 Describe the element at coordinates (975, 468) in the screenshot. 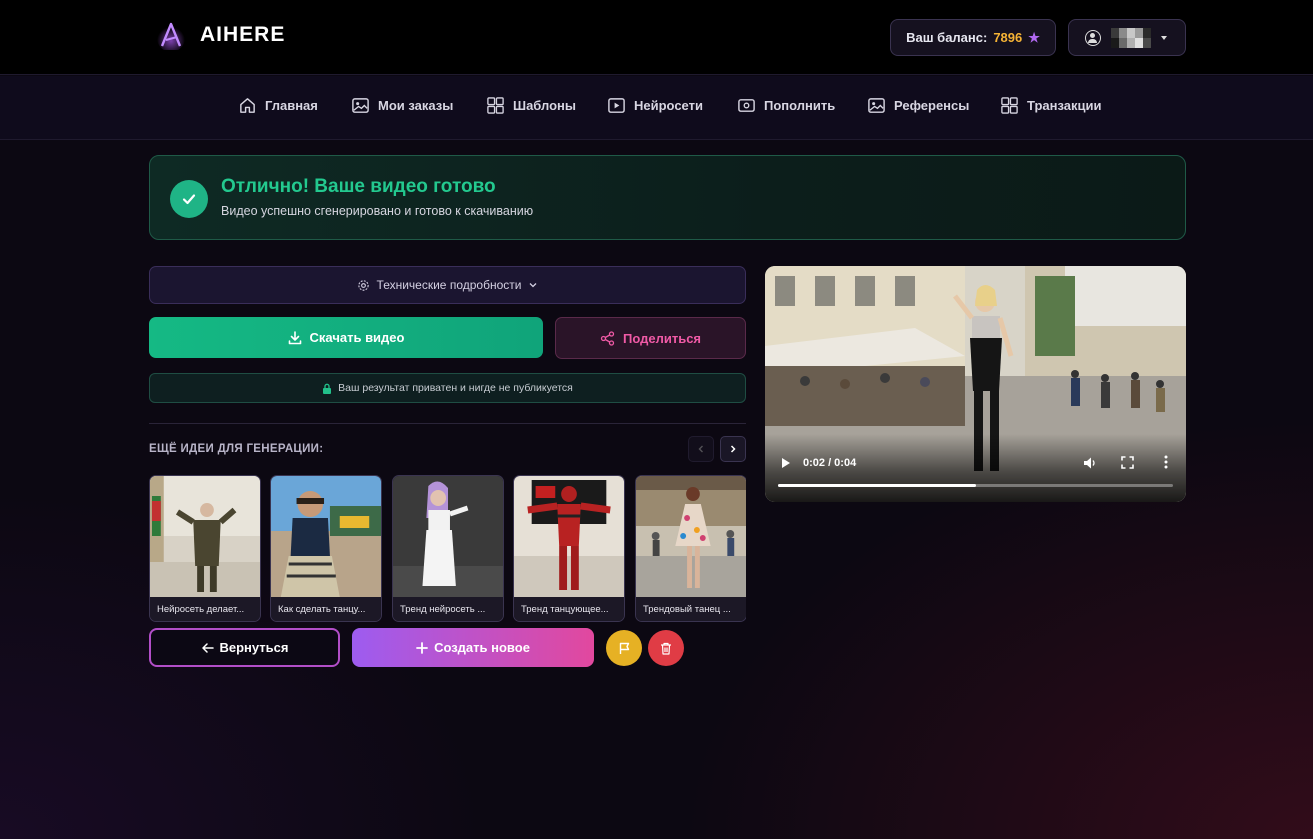

I see `video-controls: 0:02 / 0:04` at that location.